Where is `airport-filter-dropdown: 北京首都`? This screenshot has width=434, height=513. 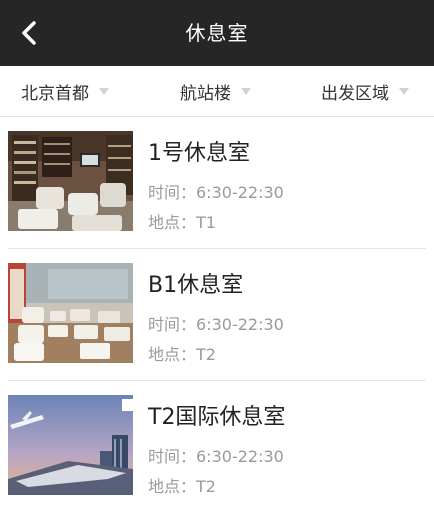 airport-filter-dropdown: 北京首都 is located at coordinates (65, 91).